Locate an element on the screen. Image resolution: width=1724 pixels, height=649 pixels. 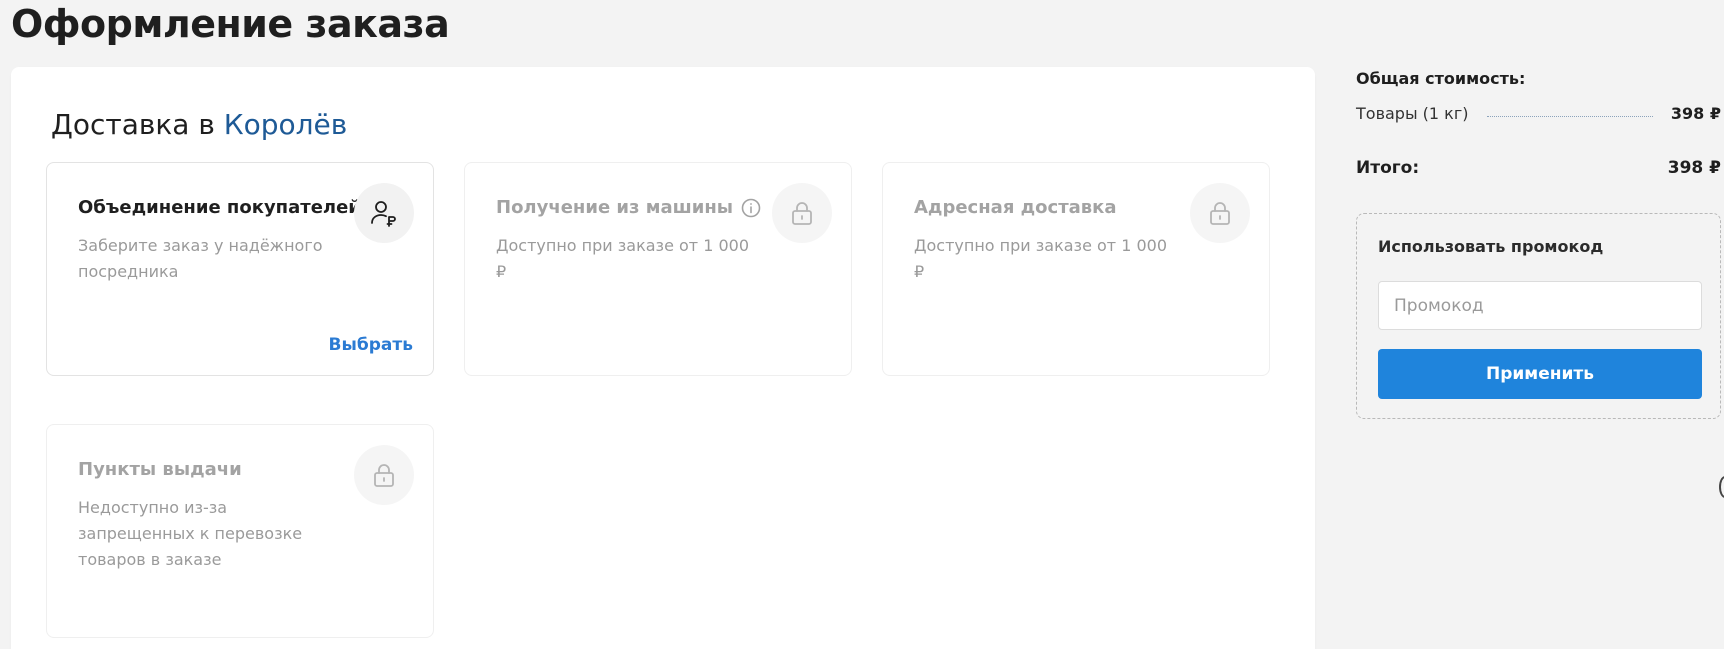
option-title: Получение из машины is located at coordinates (615, 207).